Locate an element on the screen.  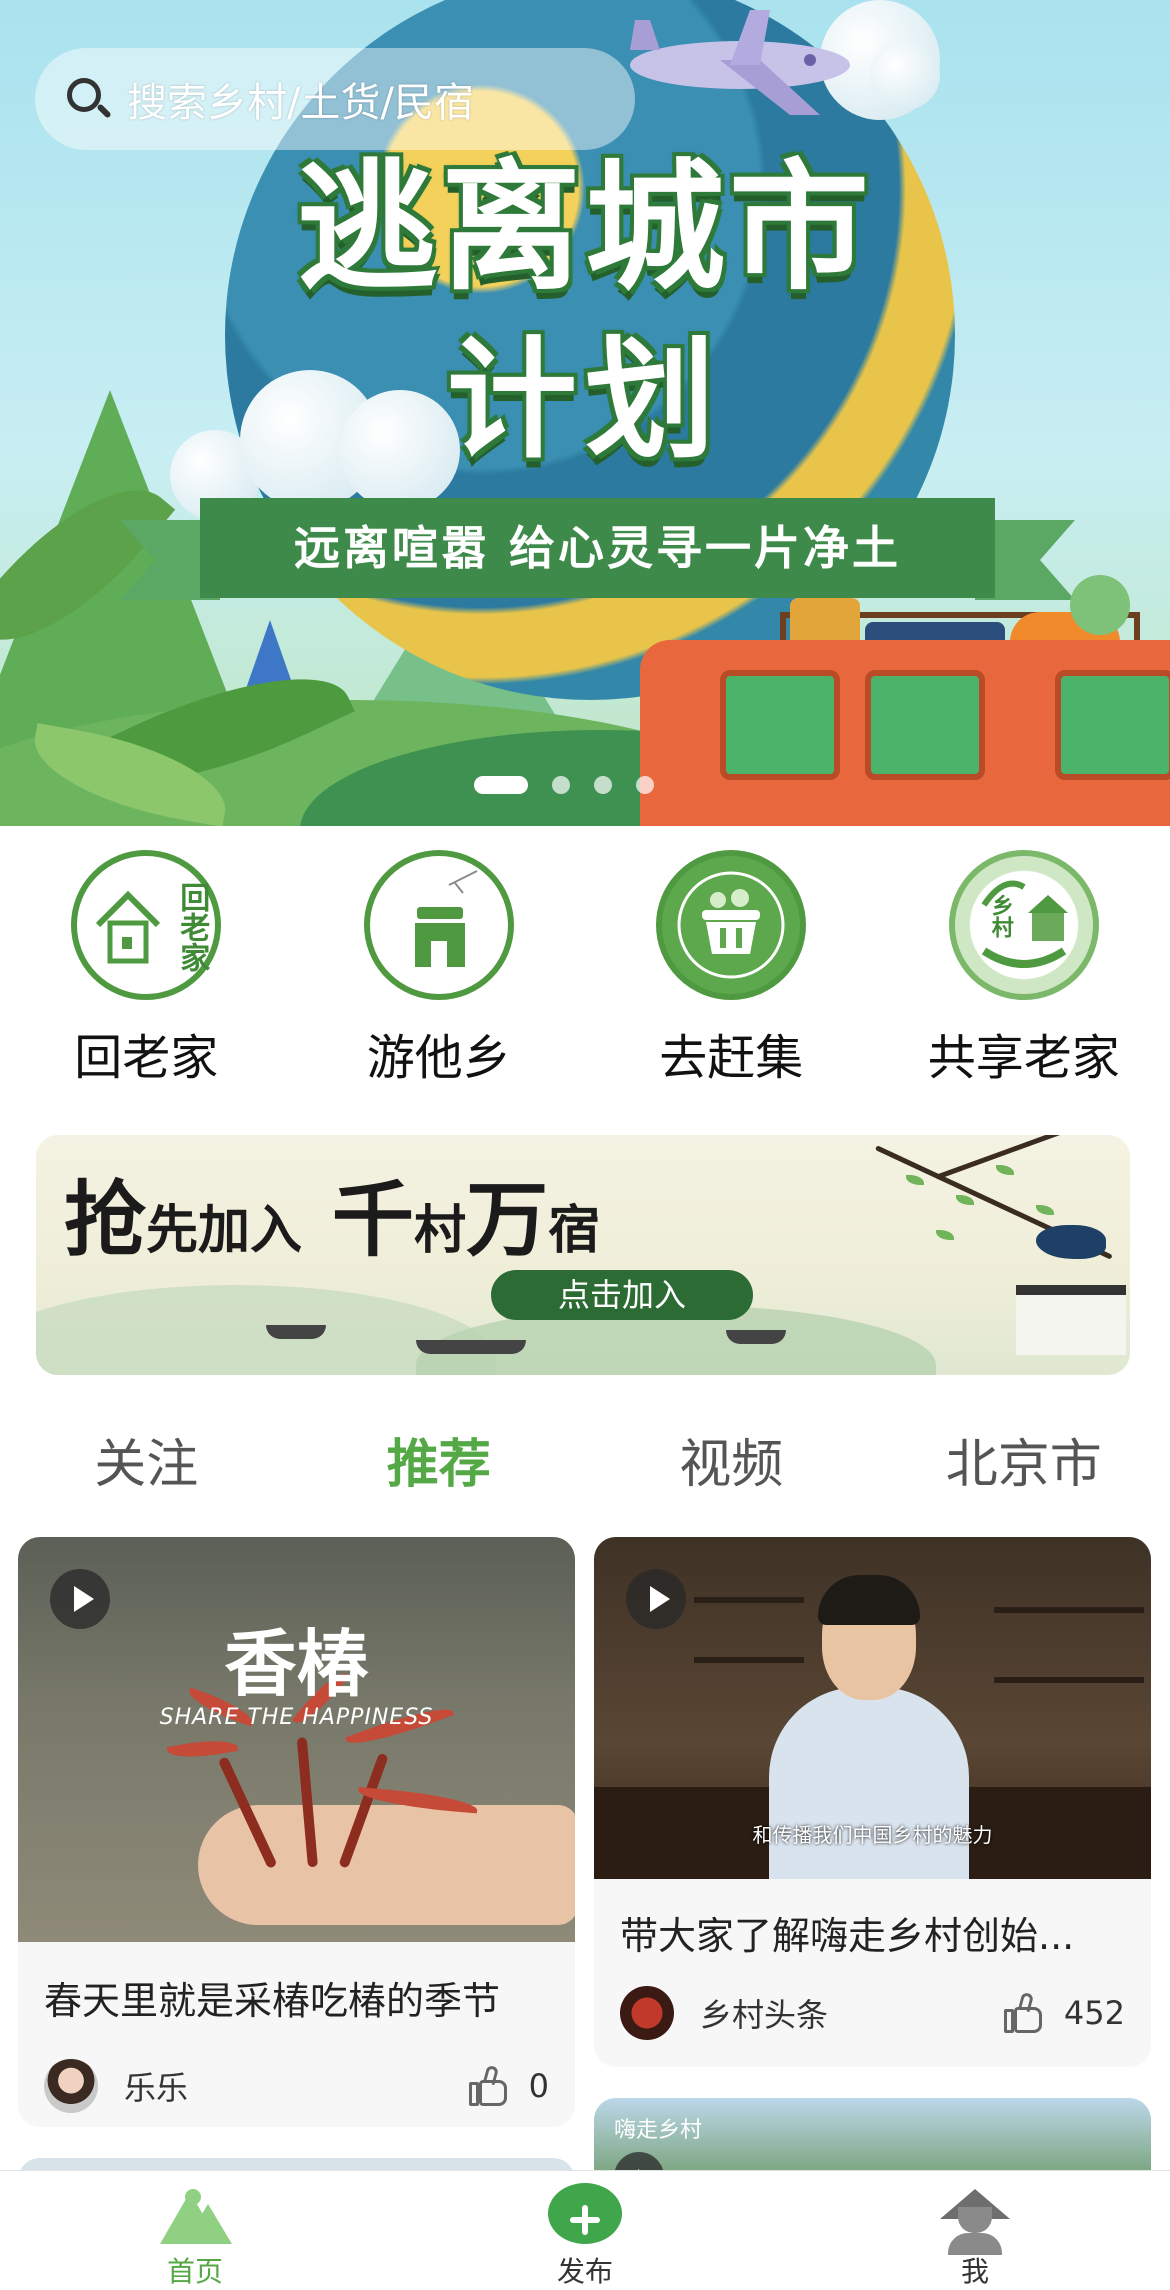
card-meta: 乡村头条 452 is located at coordinates (872, 2013).